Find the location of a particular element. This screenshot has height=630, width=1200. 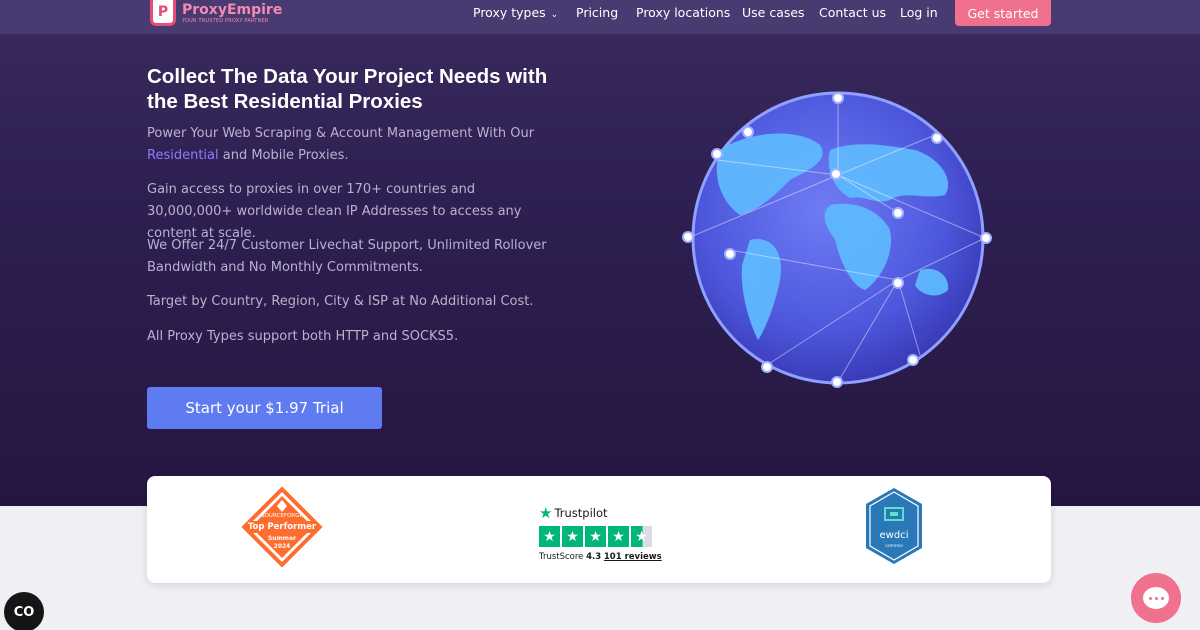

trustscore-label: TrustScore is located at coordinates (561, 557).